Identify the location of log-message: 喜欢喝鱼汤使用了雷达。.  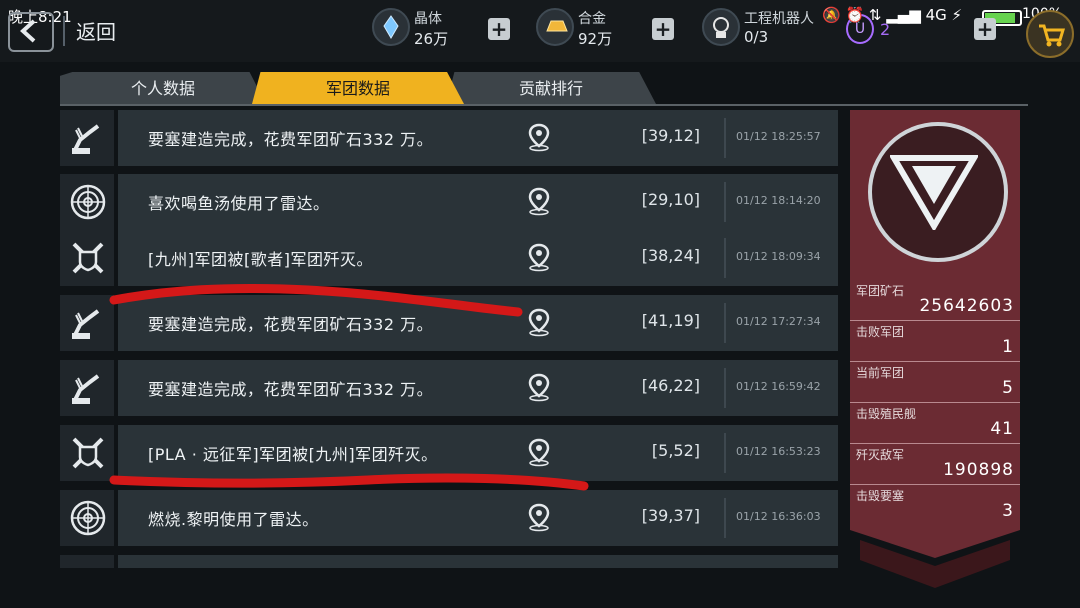
(239, 203).